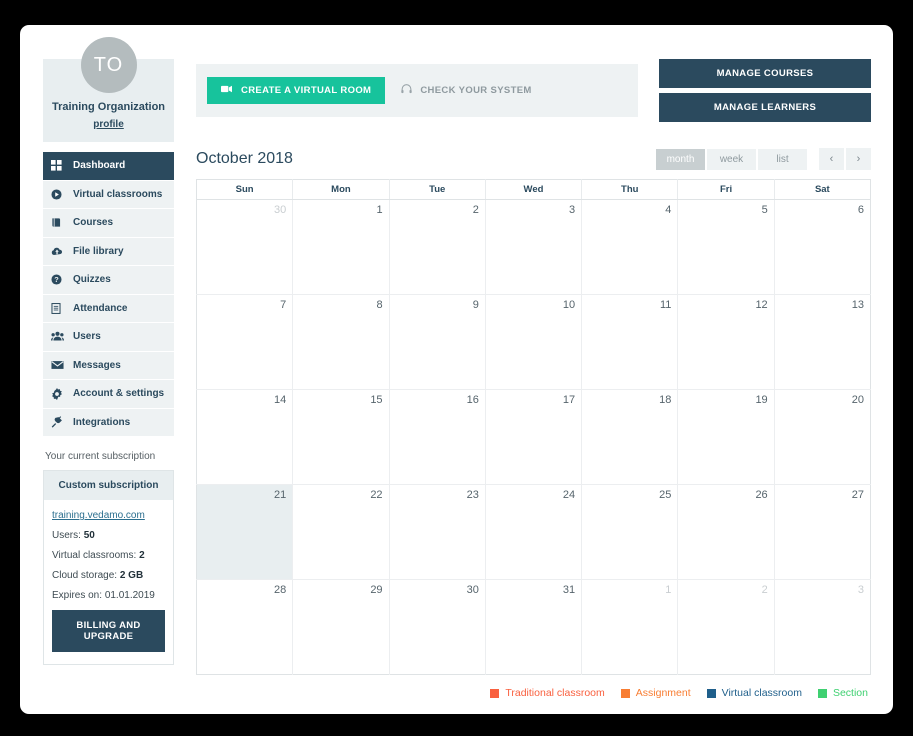  Describe the element at coordinates (119, 394) in the screenshot. I see `sidebar-item-label: Account & settings` at that location.